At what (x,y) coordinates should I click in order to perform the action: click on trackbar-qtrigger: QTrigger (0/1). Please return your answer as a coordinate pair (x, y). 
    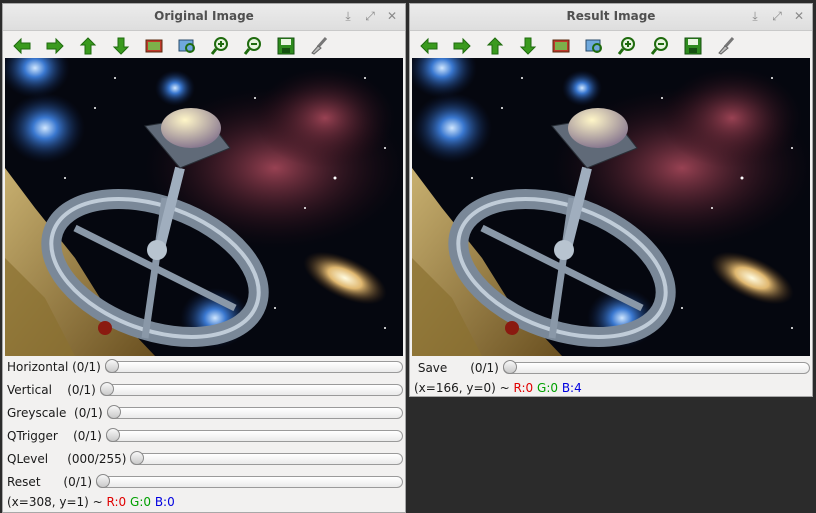
    Looking at the image, I should click on (205, 436).